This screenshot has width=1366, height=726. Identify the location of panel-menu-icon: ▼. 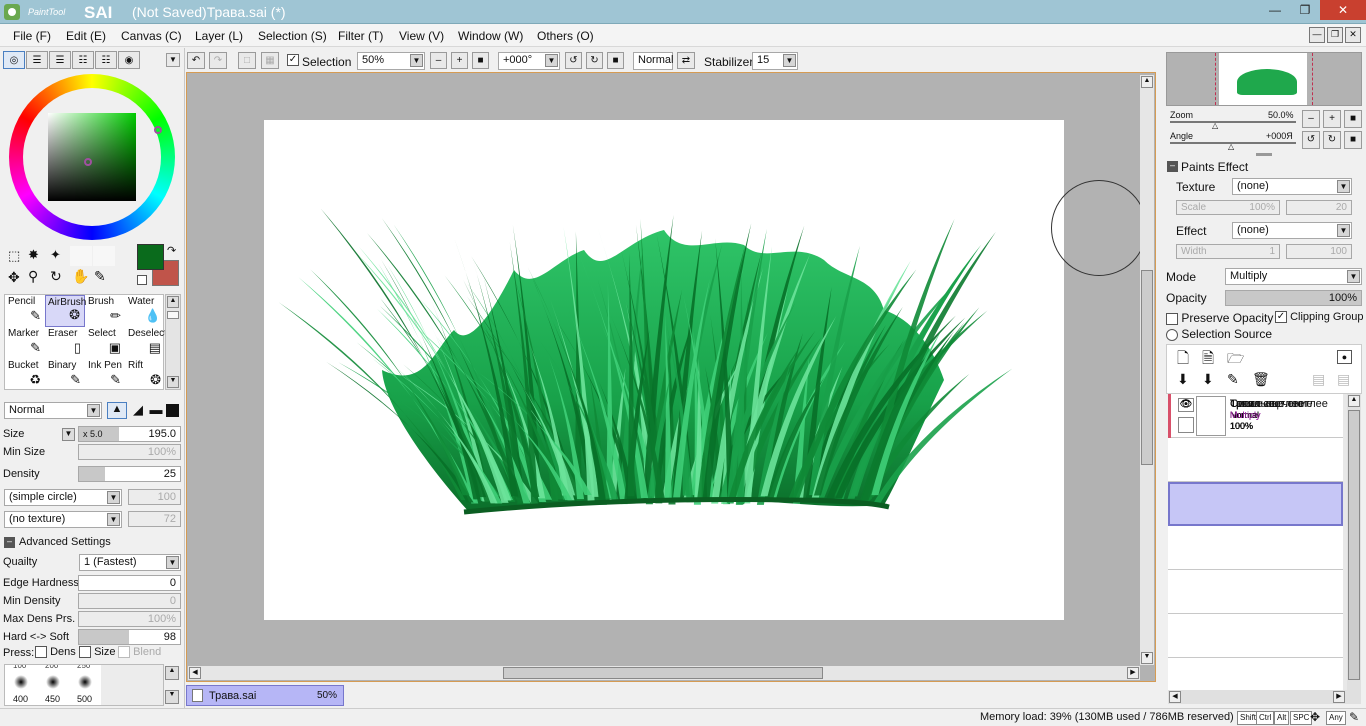
(173, 60).